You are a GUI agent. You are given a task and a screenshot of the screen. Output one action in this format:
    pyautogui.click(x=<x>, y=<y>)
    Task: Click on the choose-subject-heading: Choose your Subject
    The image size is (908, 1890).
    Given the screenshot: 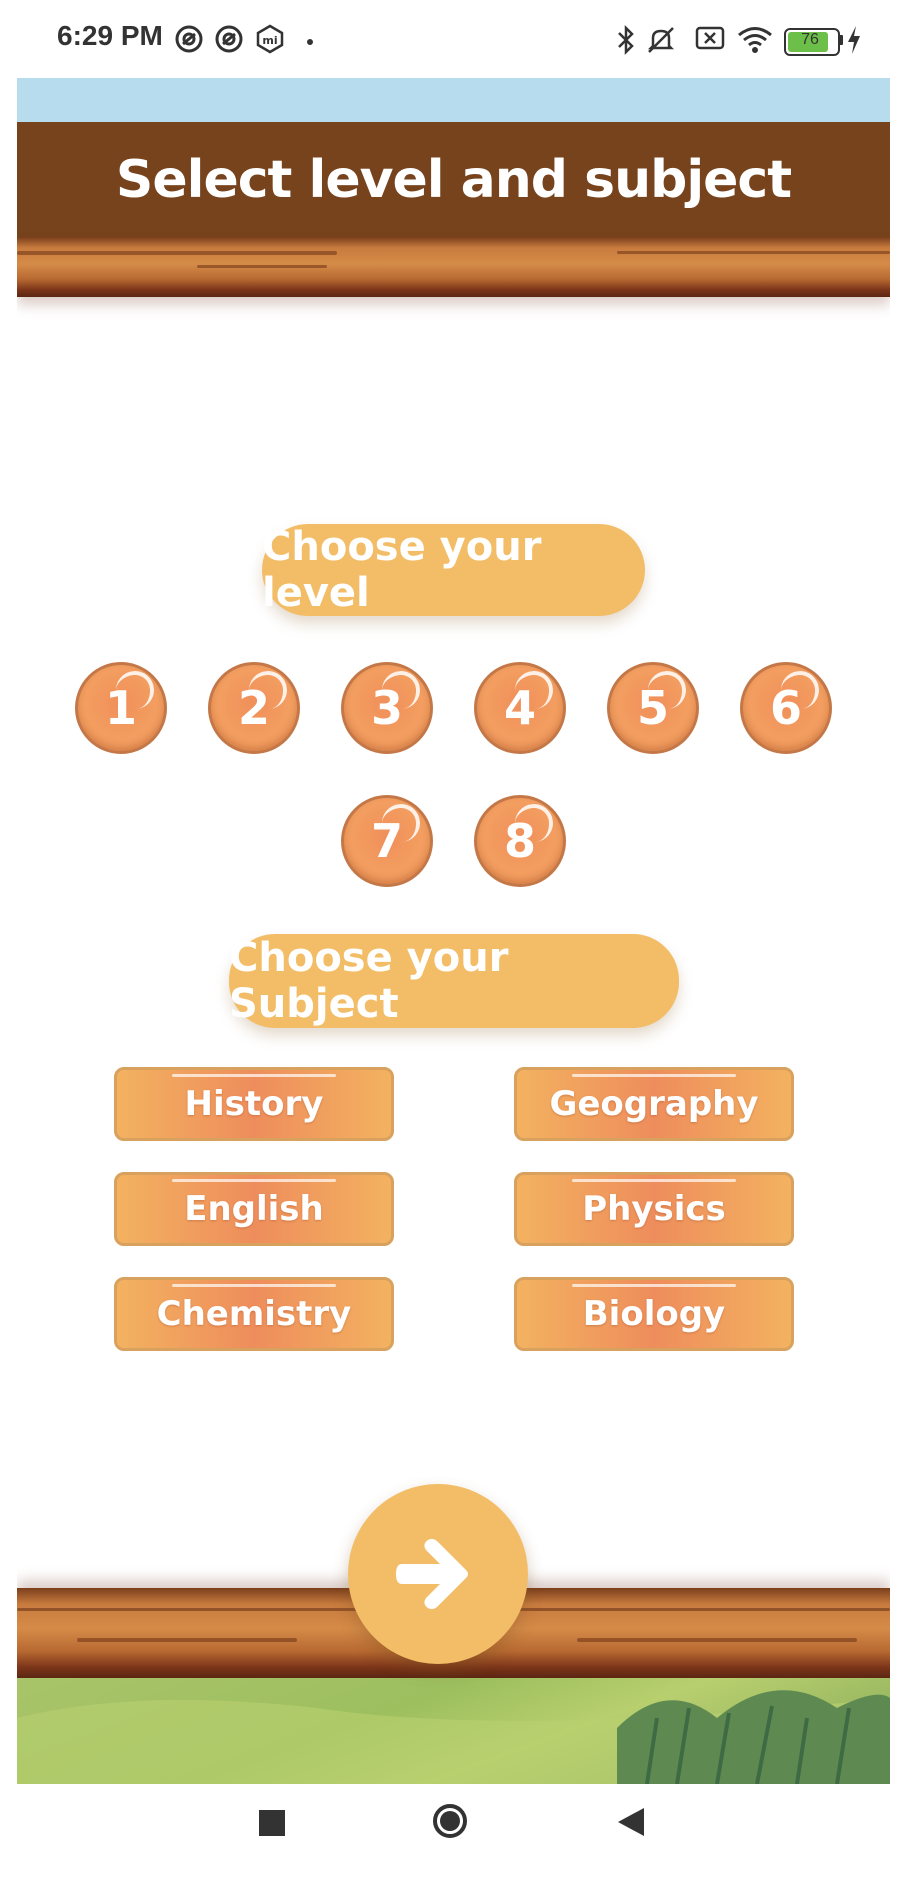 What is the action you would take?
    pyautogui.click(x=454, y=981)
    